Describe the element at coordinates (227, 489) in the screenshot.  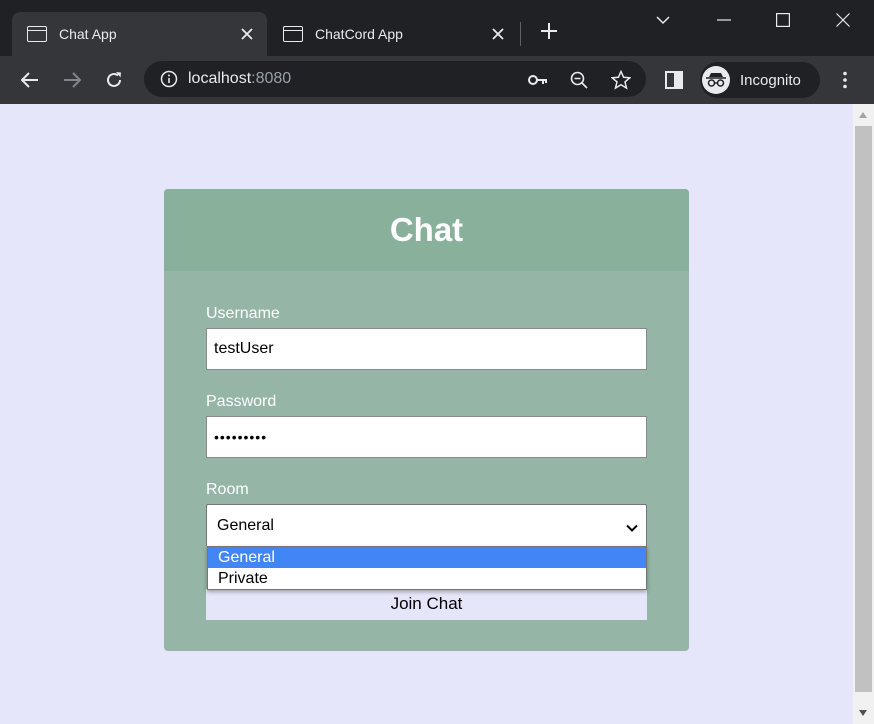
I see `room-label: Room` at that location.